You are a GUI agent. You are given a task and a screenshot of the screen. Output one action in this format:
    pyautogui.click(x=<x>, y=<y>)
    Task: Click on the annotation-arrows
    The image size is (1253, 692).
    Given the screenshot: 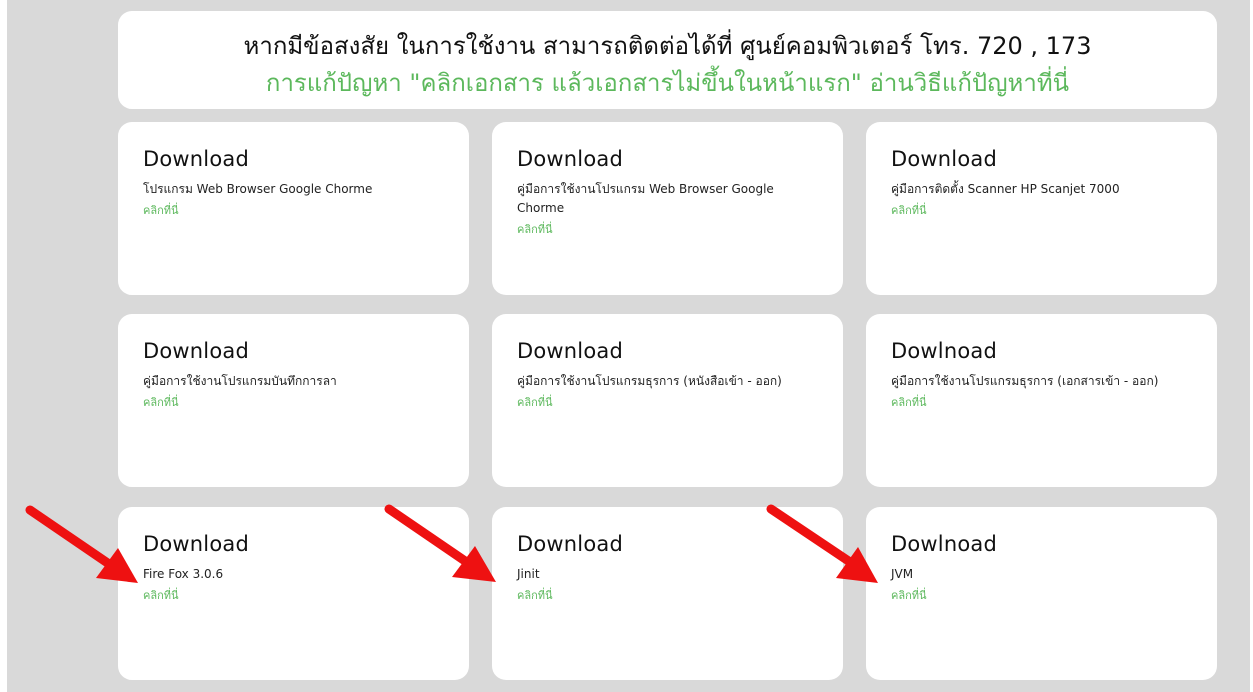 What is the action you would take?
    pyautogui.click(x=451, y=543)
    